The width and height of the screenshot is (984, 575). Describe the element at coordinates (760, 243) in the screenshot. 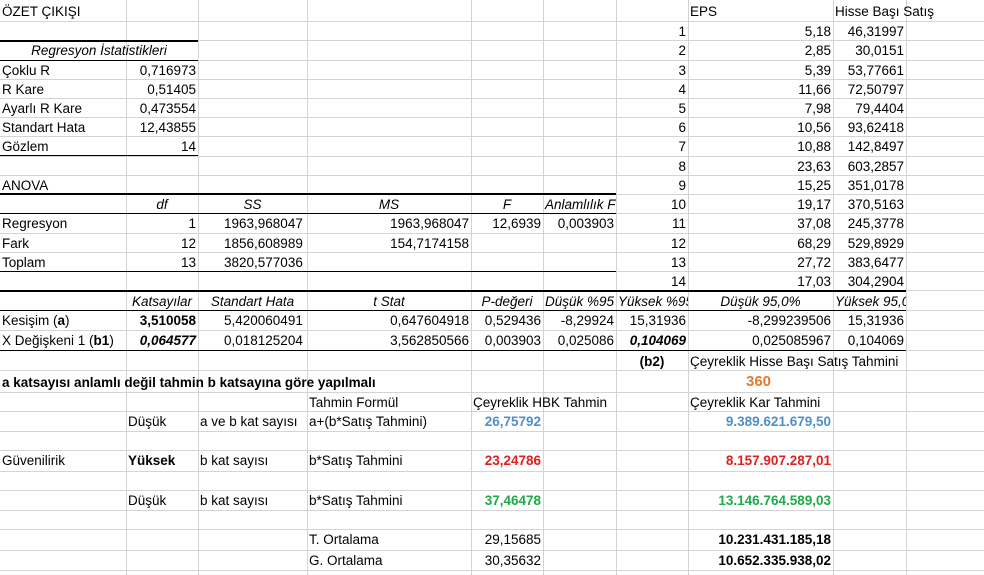

I see `eps-value: 68,29` at that location.